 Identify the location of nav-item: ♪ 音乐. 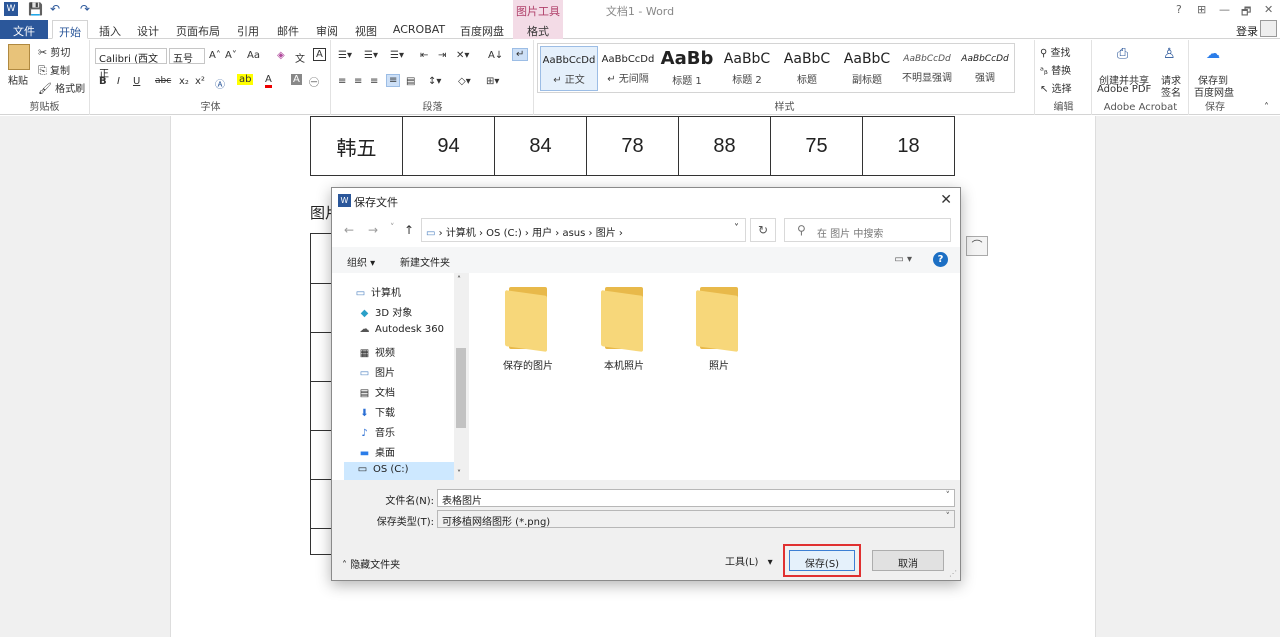
(376, 431).